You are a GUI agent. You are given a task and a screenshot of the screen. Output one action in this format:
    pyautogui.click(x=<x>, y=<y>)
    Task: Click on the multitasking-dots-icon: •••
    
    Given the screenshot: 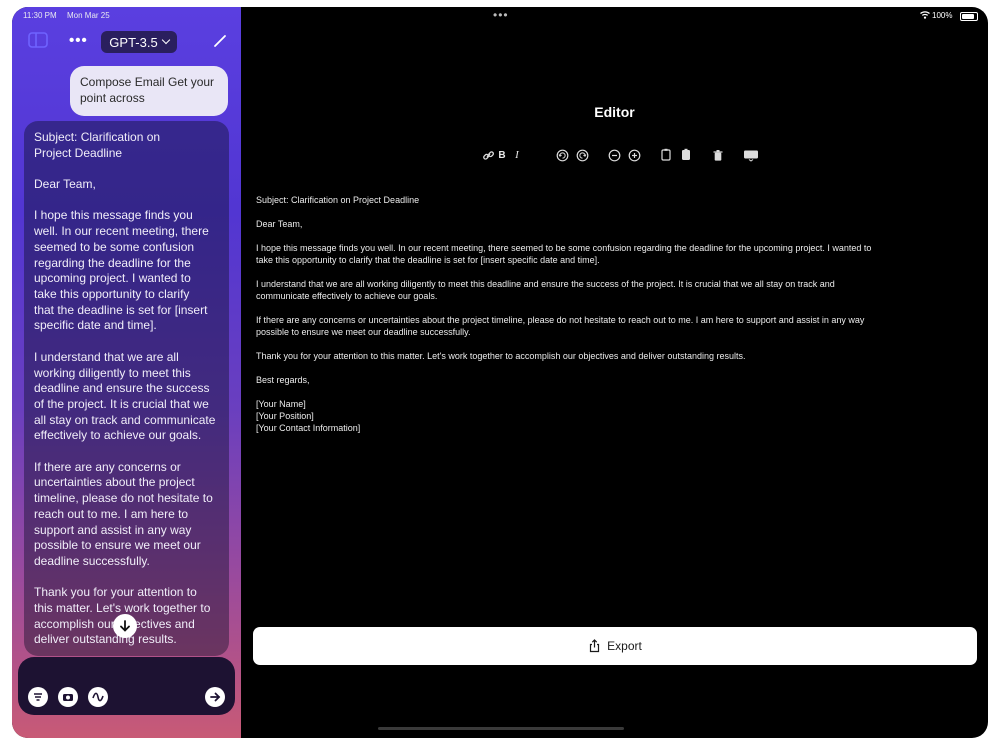 What is the action you would take?
    pyautogui.click(x=501, y=15)
    